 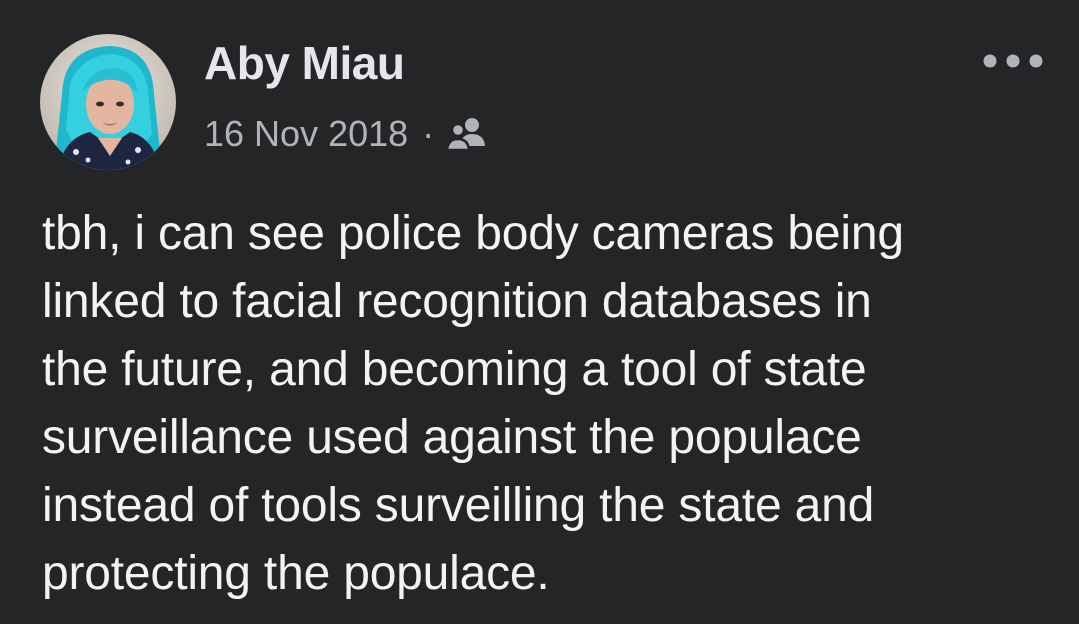 I want to click on author-name: Aby Miau, so click(x=304, y=63).